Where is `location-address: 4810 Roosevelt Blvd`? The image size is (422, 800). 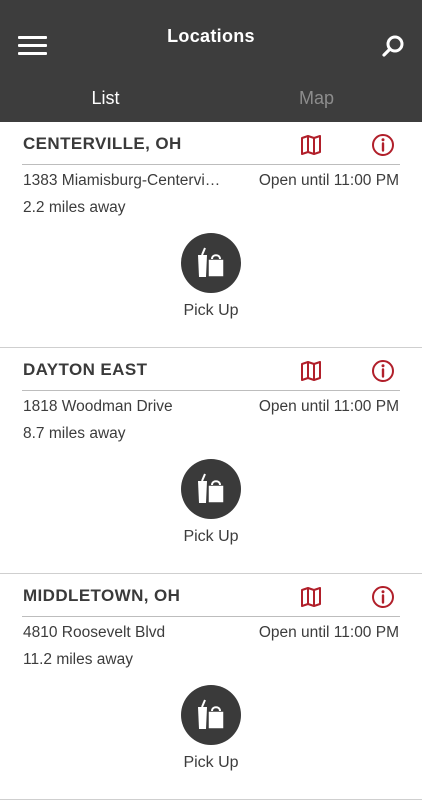
location-address: 4810 Roosevelt Blvd is located at coordinates (94, 632).